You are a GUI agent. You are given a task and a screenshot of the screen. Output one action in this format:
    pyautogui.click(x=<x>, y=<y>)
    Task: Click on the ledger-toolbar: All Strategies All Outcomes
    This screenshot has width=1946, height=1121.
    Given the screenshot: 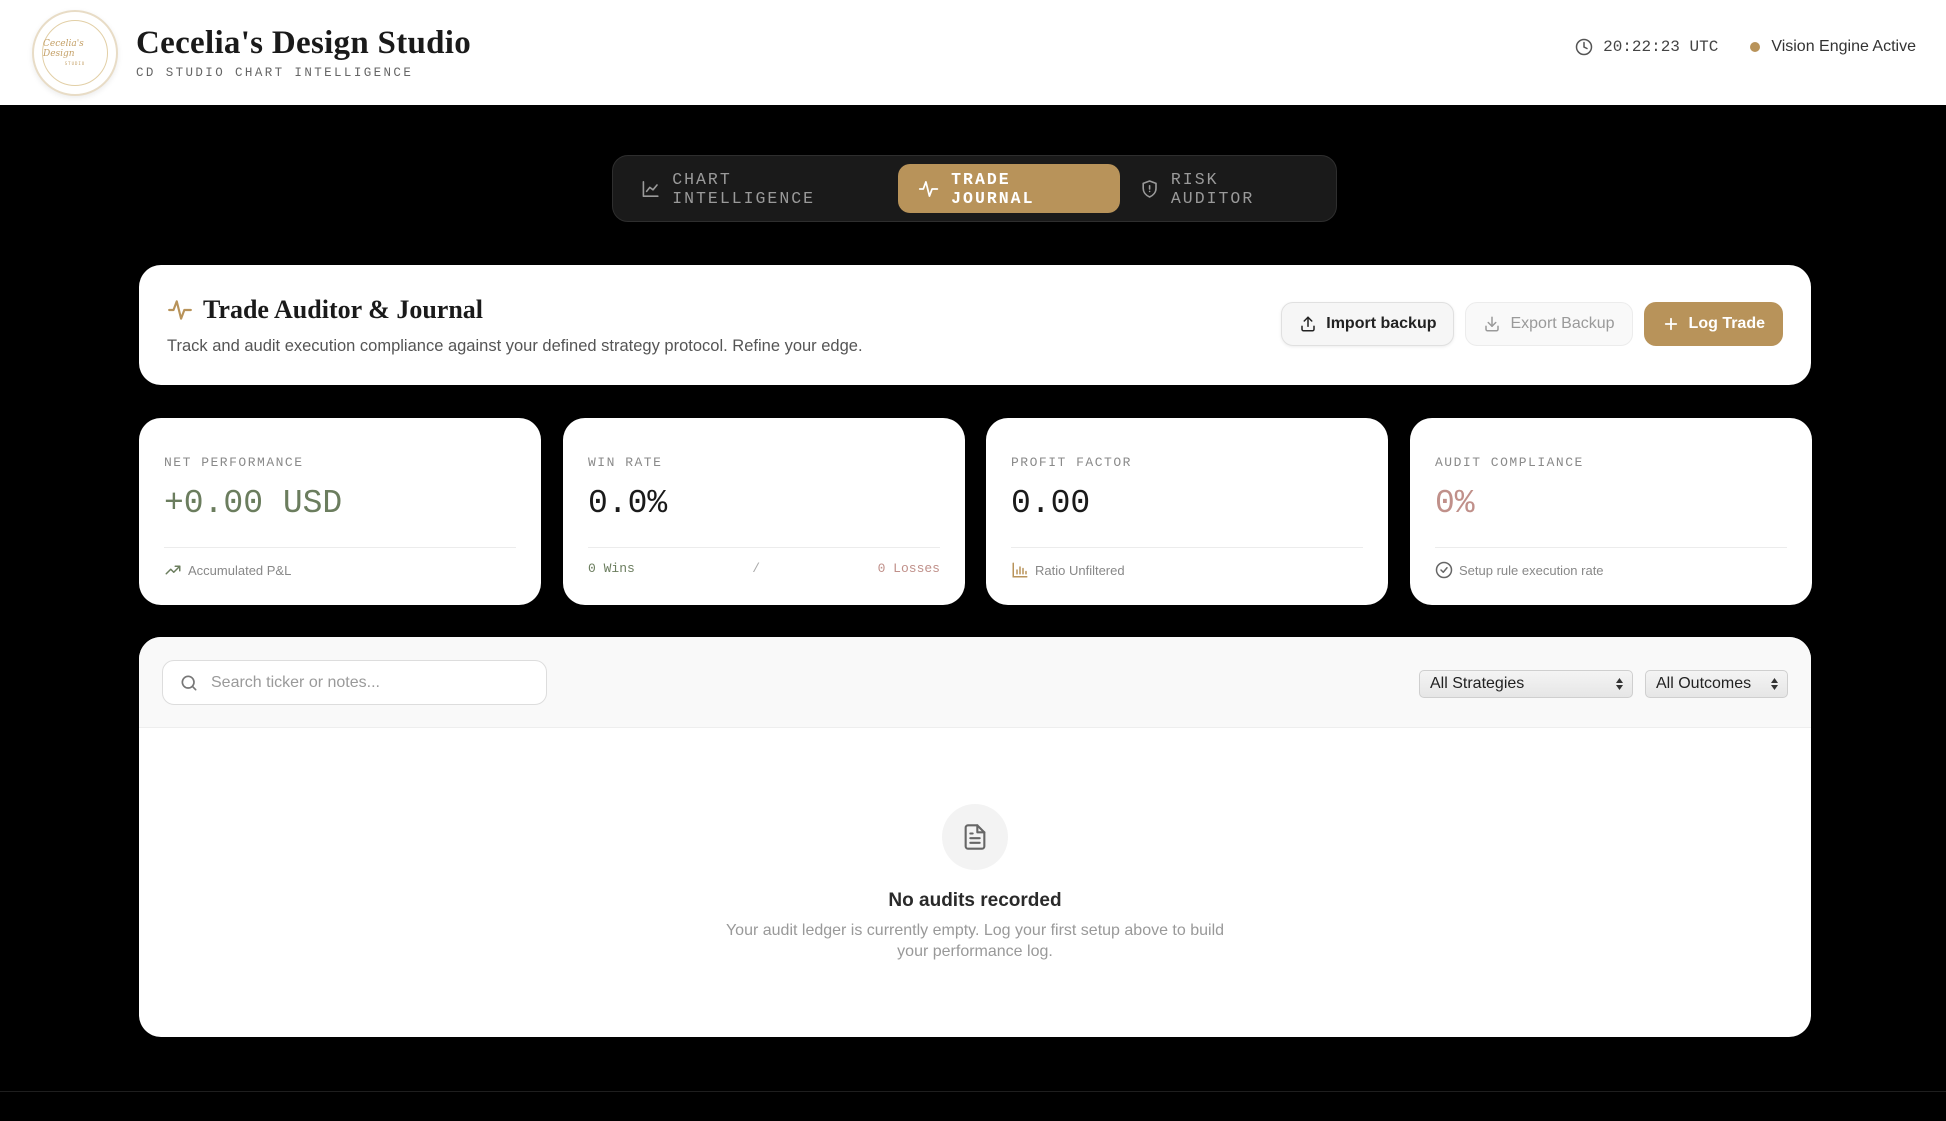 What is the action you would take?
    pyautogui.click(x=975, y=682)
    